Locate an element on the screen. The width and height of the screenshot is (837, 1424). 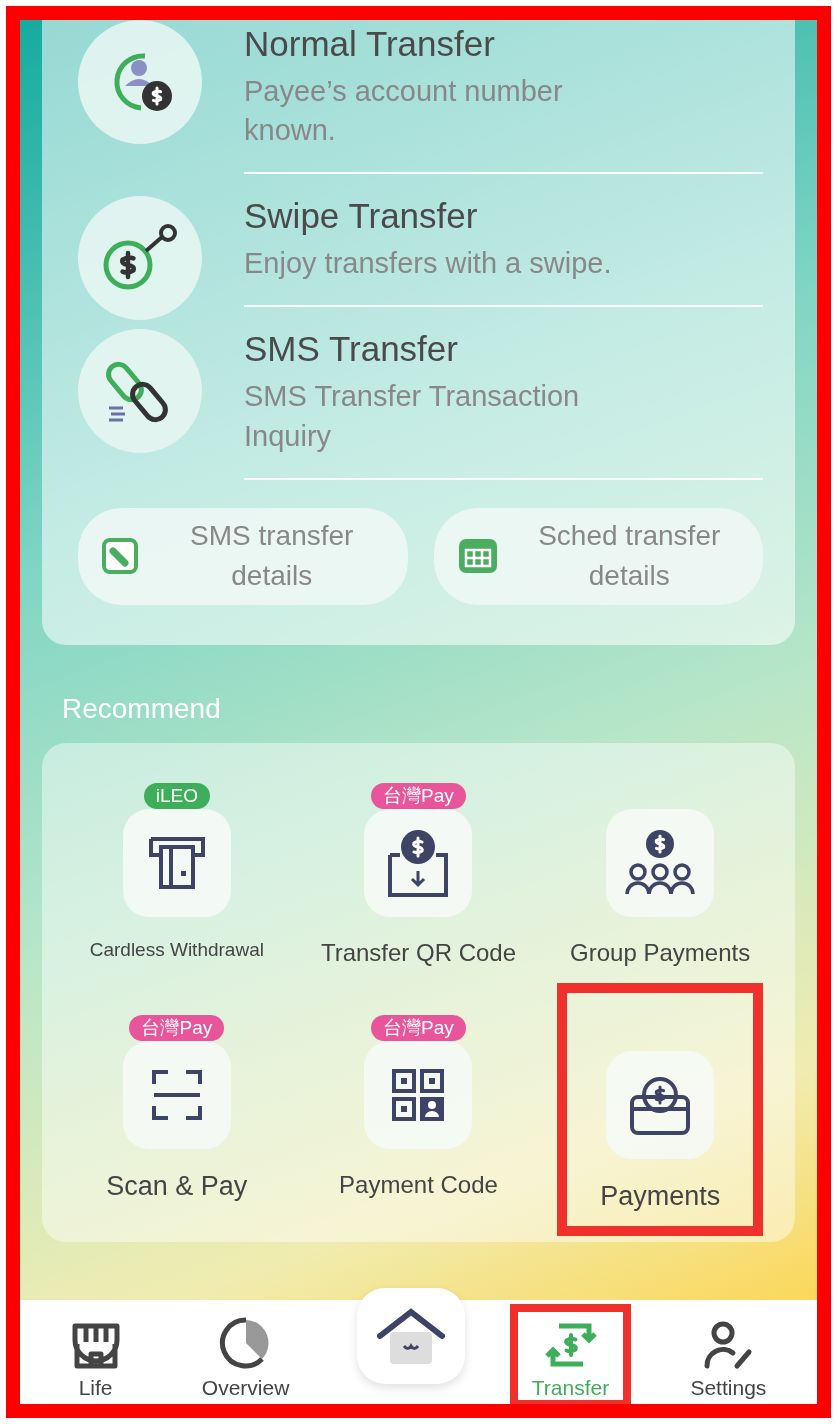
shortcut-label: Group Payments is located at coordinates (660, 952).